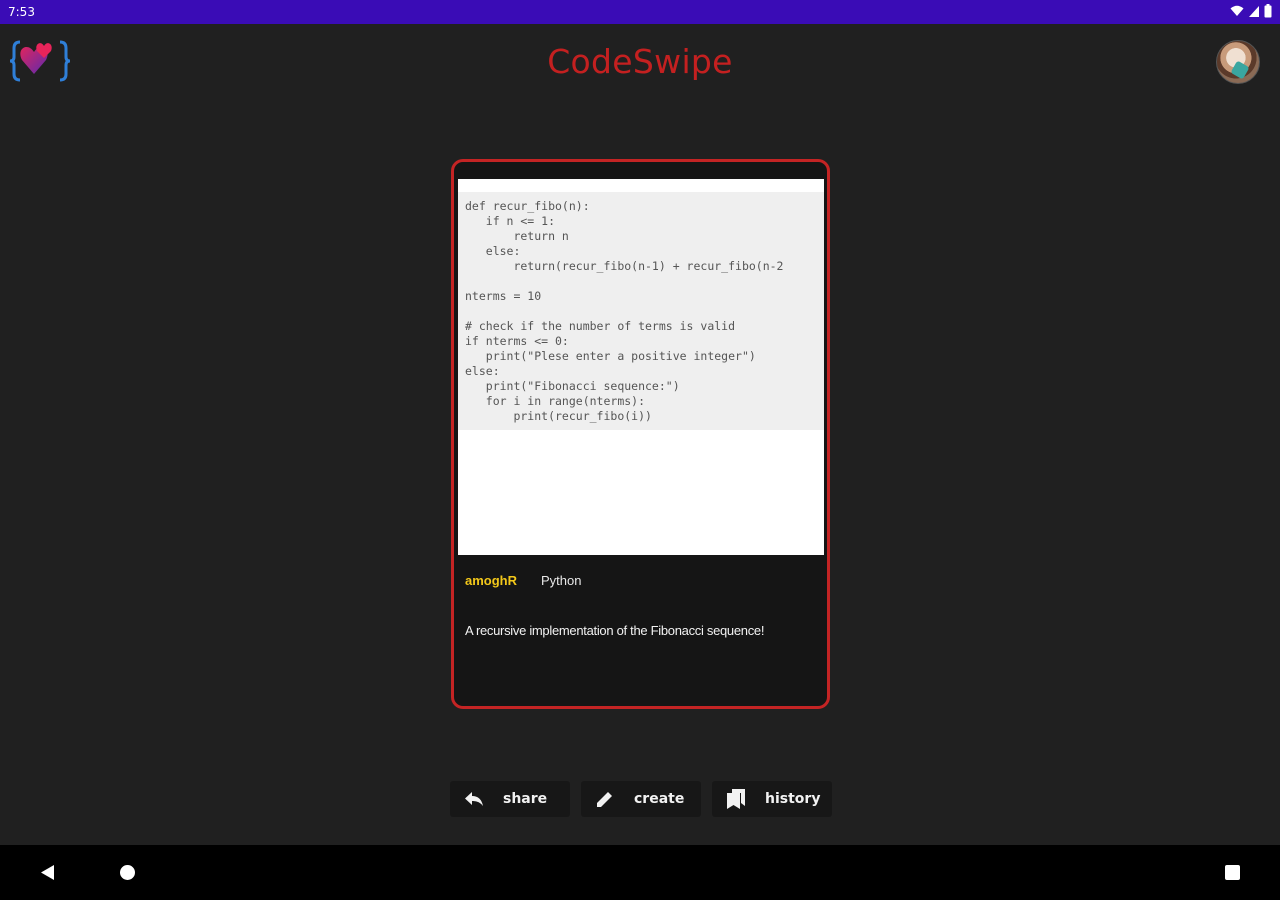 This screenshot has width=1280, height=900. Describe the element at coordinates (624, 266) in the screenshot. I see `code-line: return(recur_fibo(n-1) + recur_fibo(n-2` at that location.